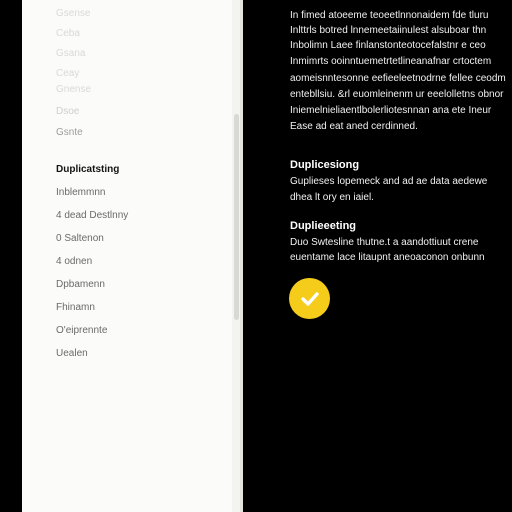 Image resolution: width=512 pixels, height=512 pixels. I want to click on sidebar-scrollbar-thumb, so click(236, 217).